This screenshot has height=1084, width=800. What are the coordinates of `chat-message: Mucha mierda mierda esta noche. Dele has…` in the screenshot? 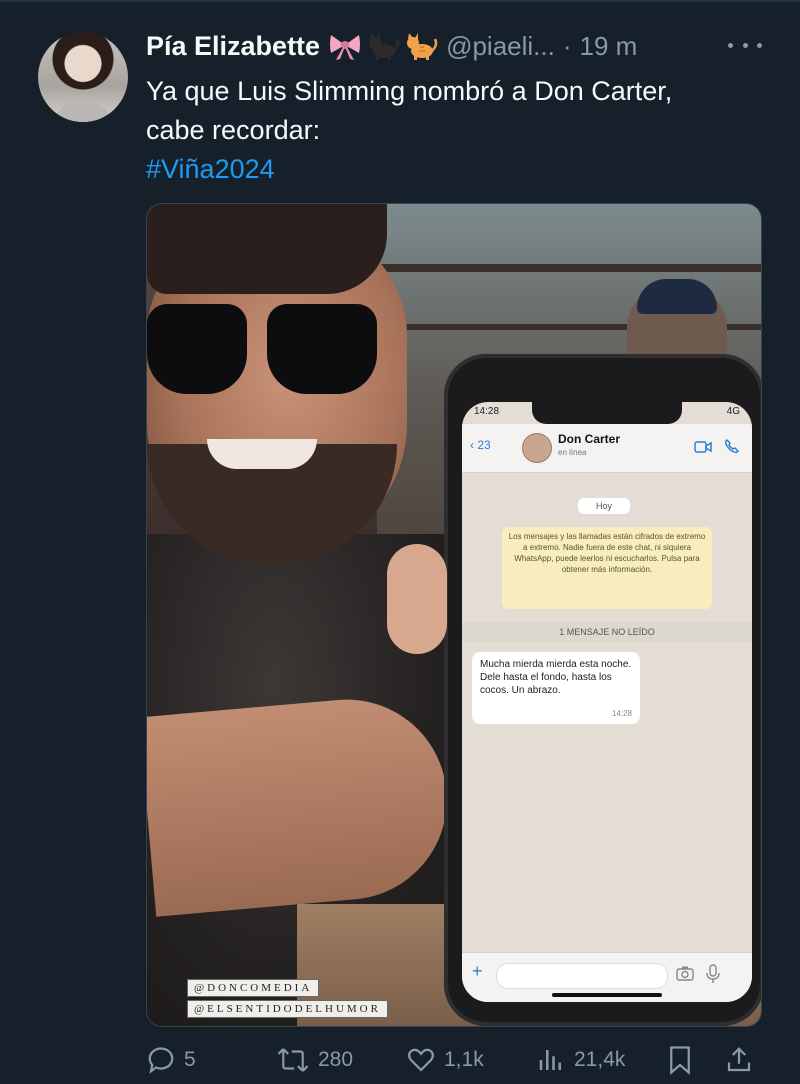 It's located at (556, 688).